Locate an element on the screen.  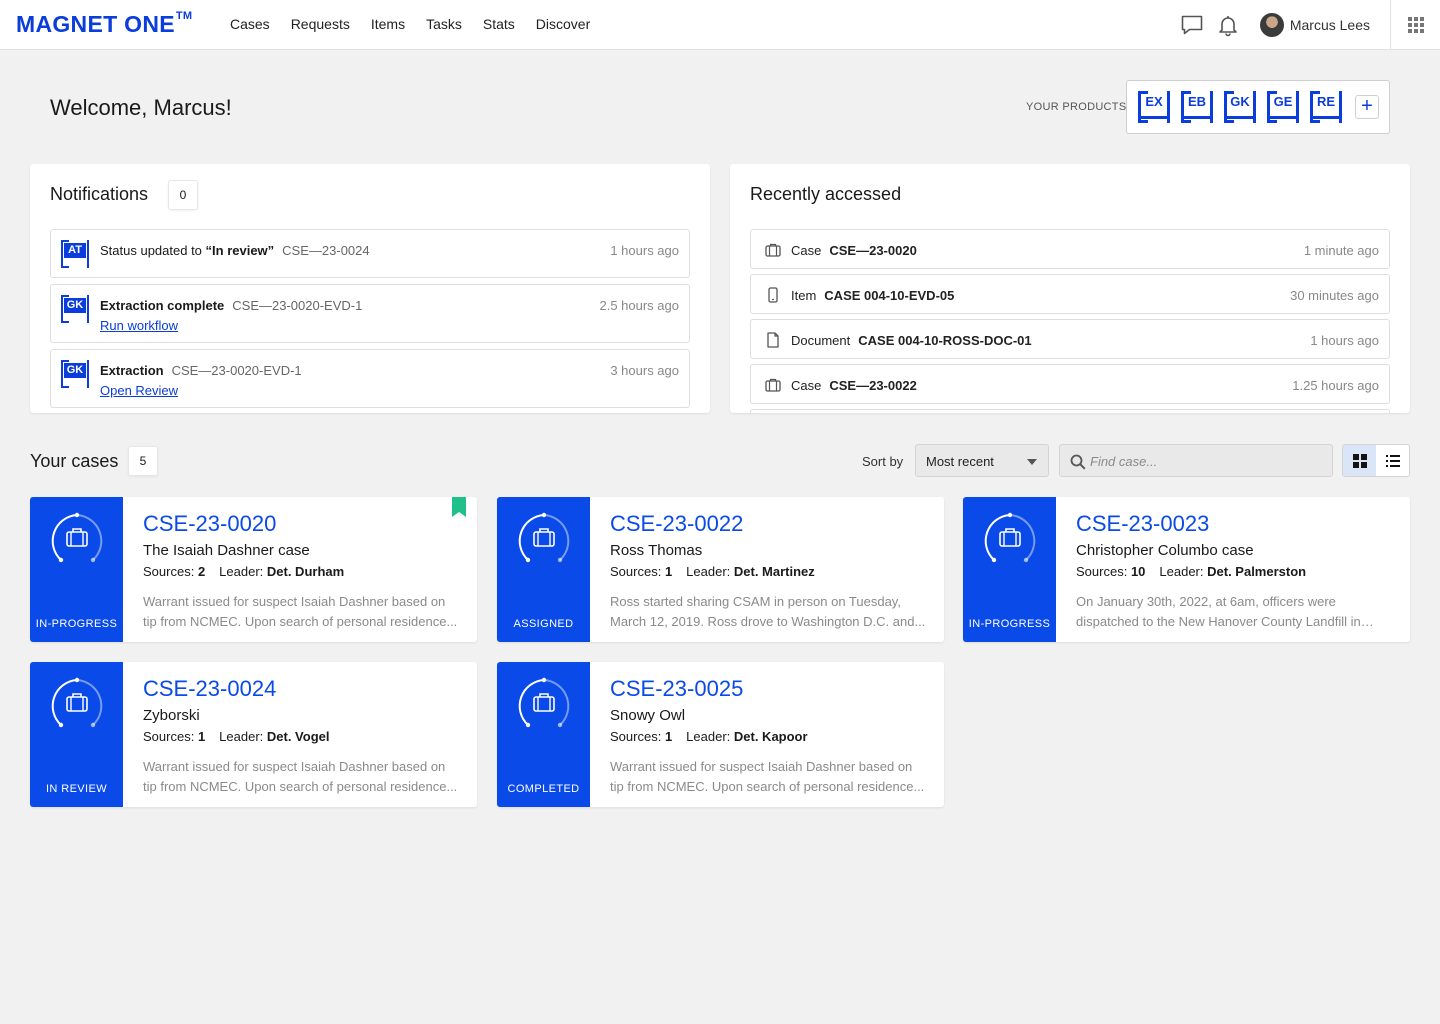
case-status: IN-PROGRESS is located at coordinates (1009, 624).